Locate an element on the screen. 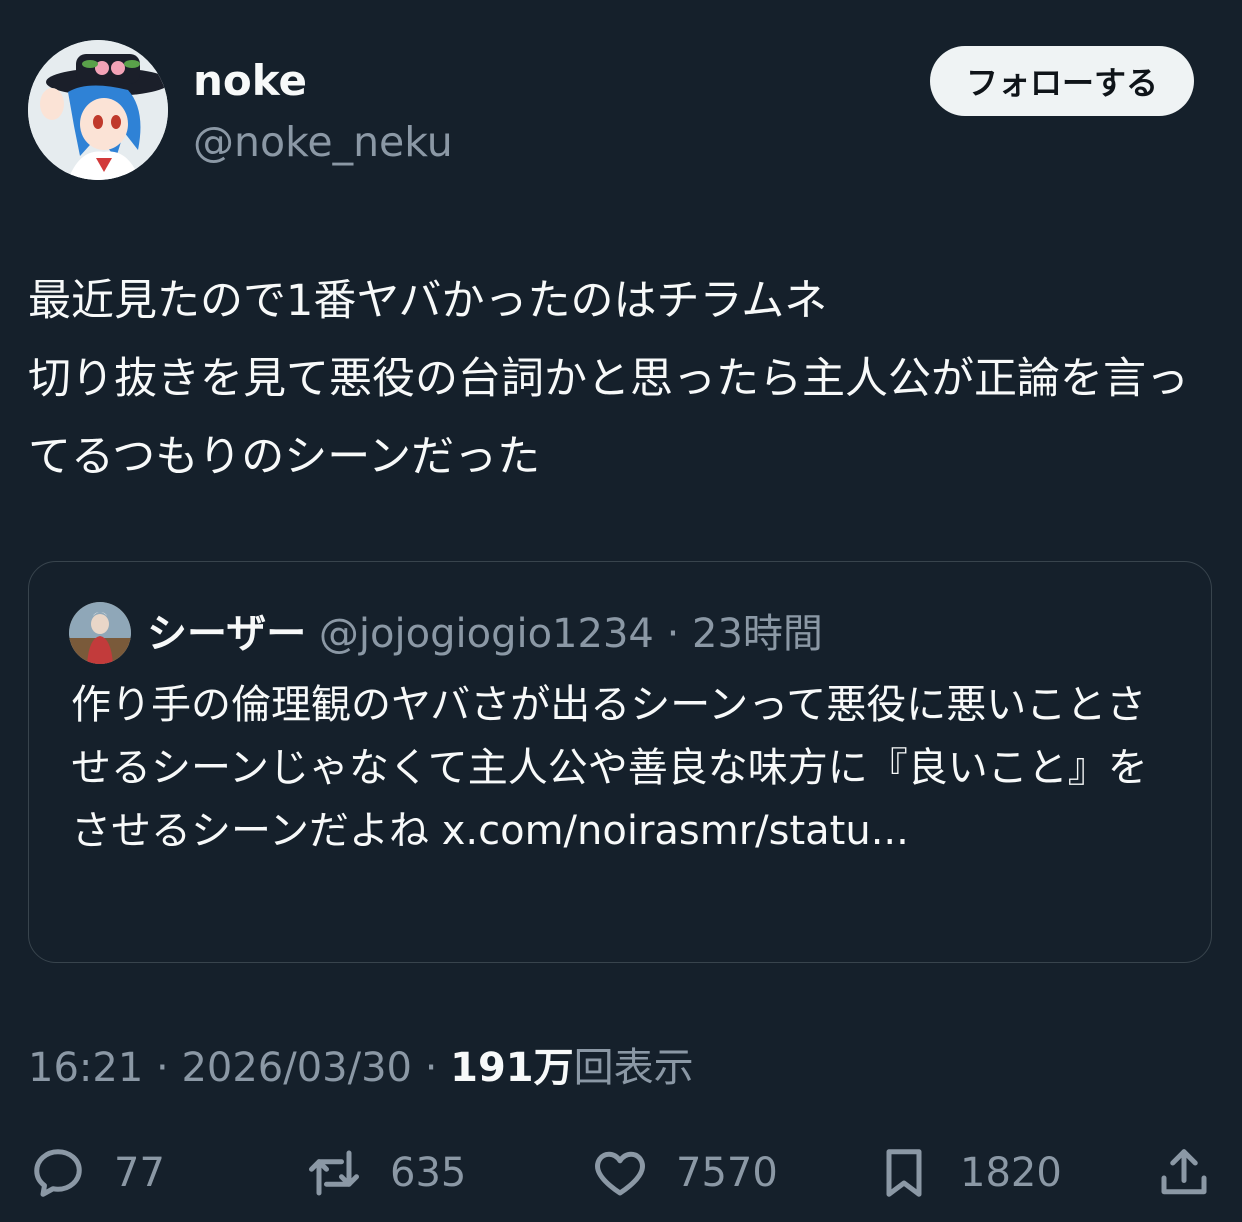 The height and width of the screenshot is (1222, 1242). author-name: noke is located at coordinates (250, 81).